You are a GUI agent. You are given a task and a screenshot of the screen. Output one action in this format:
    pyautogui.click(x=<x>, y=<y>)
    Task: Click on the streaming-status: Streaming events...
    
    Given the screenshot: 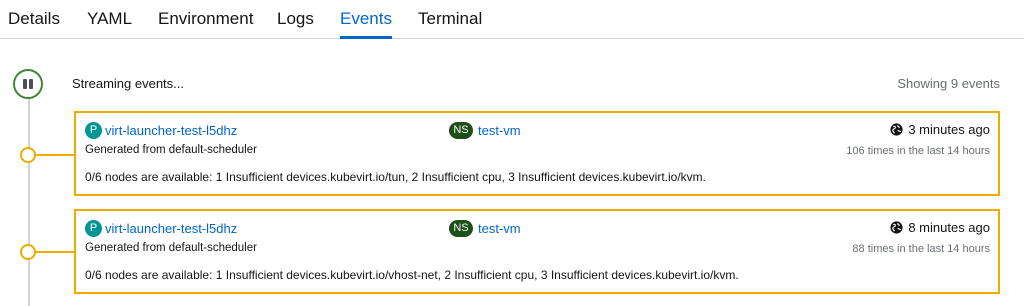 What is the action you would take?
    pyautogui.click(x=128, y=83)
    